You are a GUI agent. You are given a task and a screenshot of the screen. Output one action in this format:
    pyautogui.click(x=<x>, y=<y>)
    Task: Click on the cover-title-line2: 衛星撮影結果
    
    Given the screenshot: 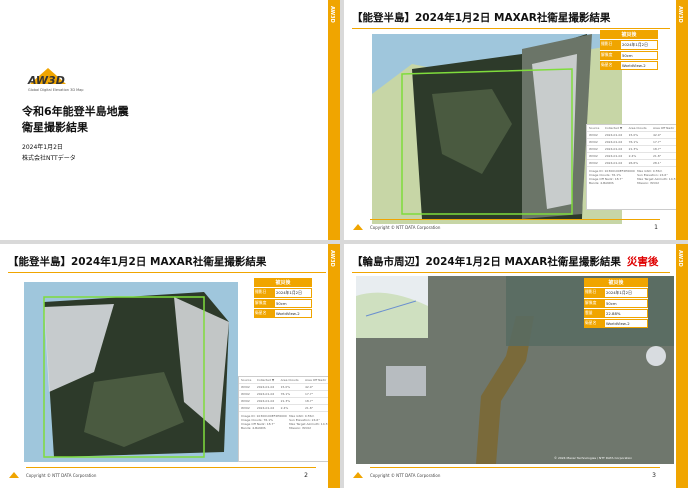 What is the action you would take?
    pyautogui.click(x=55, y=127)
    